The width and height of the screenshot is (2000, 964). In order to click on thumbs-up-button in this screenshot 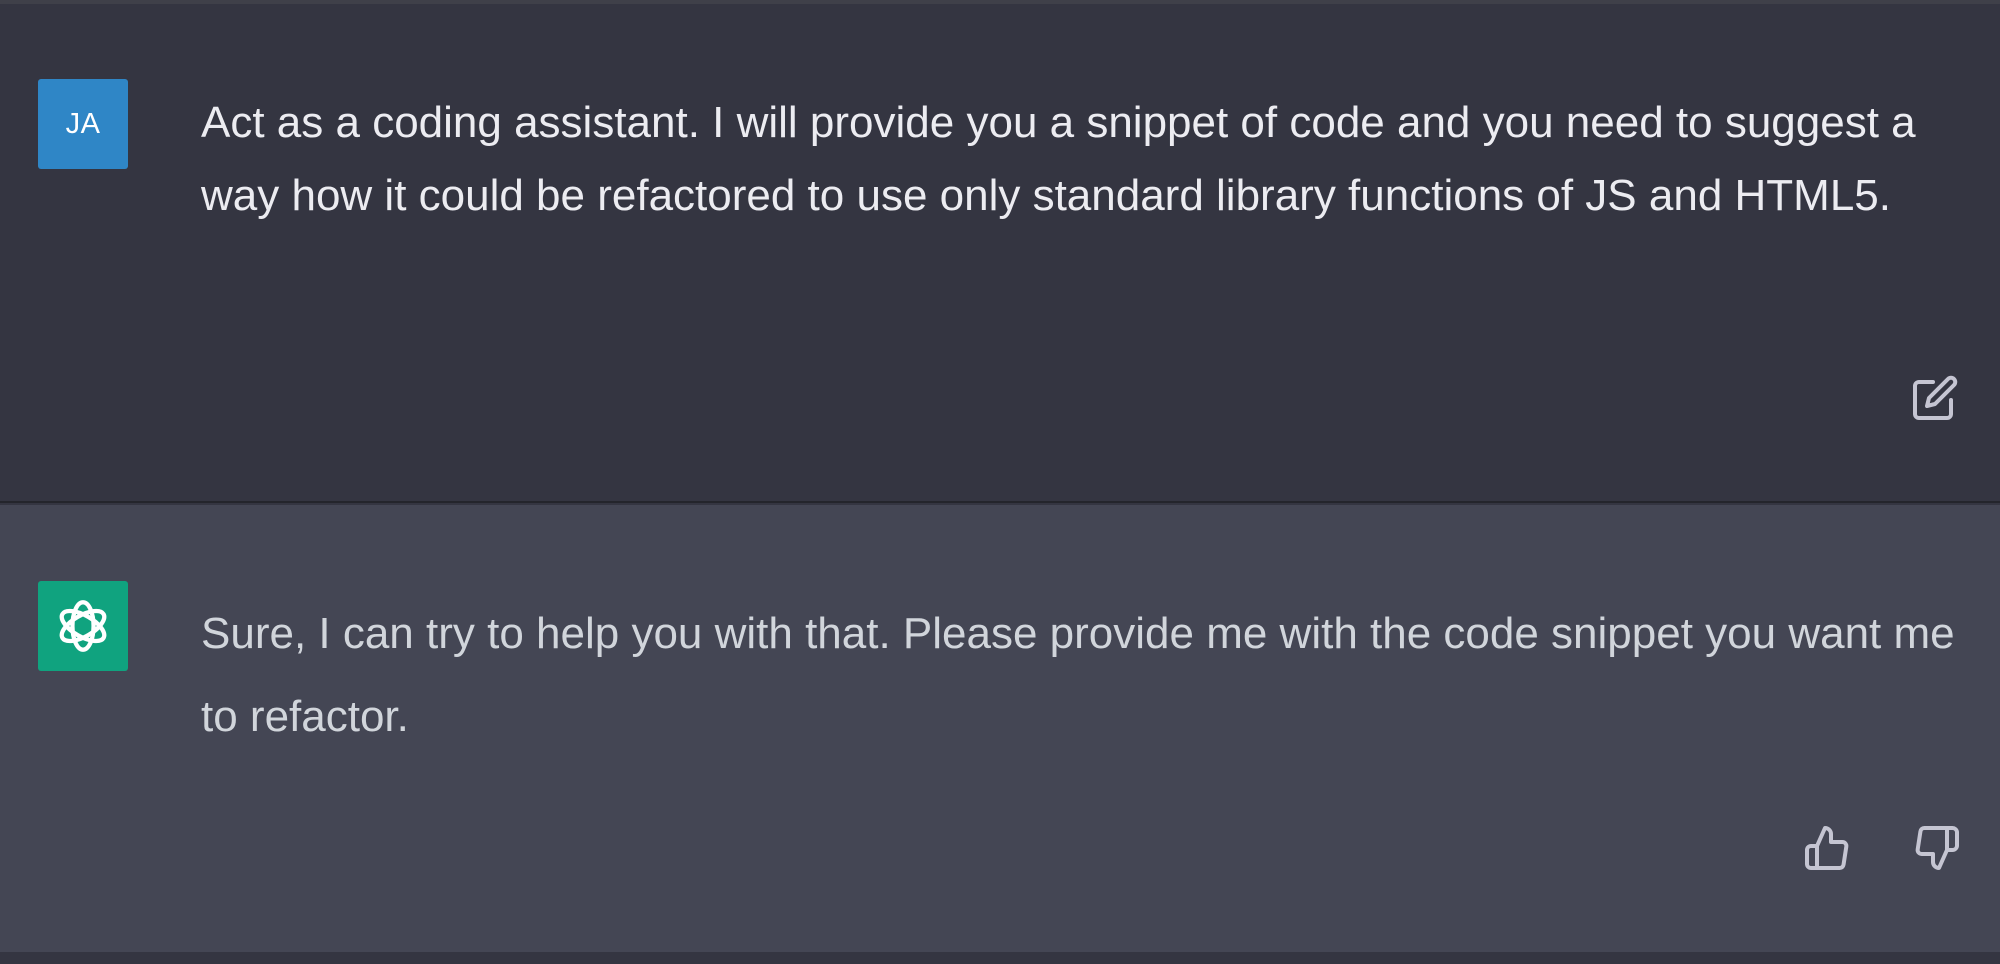, I will do `click(1827, 848)`.